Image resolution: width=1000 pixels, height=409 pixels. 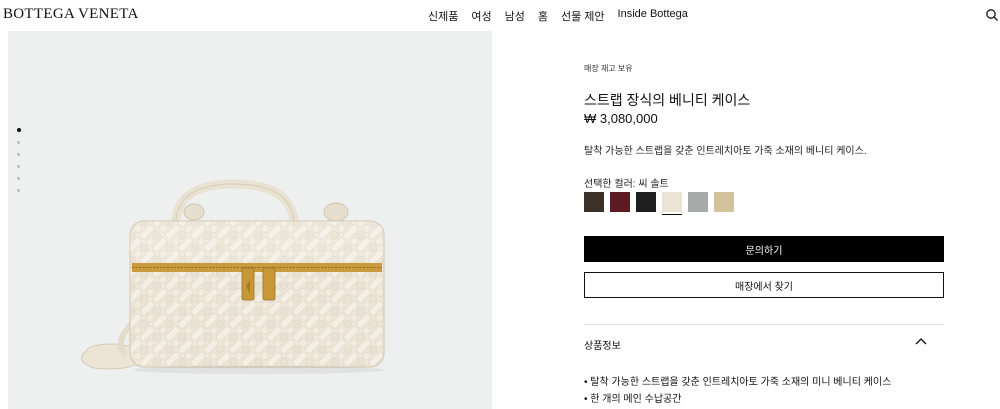 I want to click on inquire-button: 문의하기, so click(x=764, y=249).